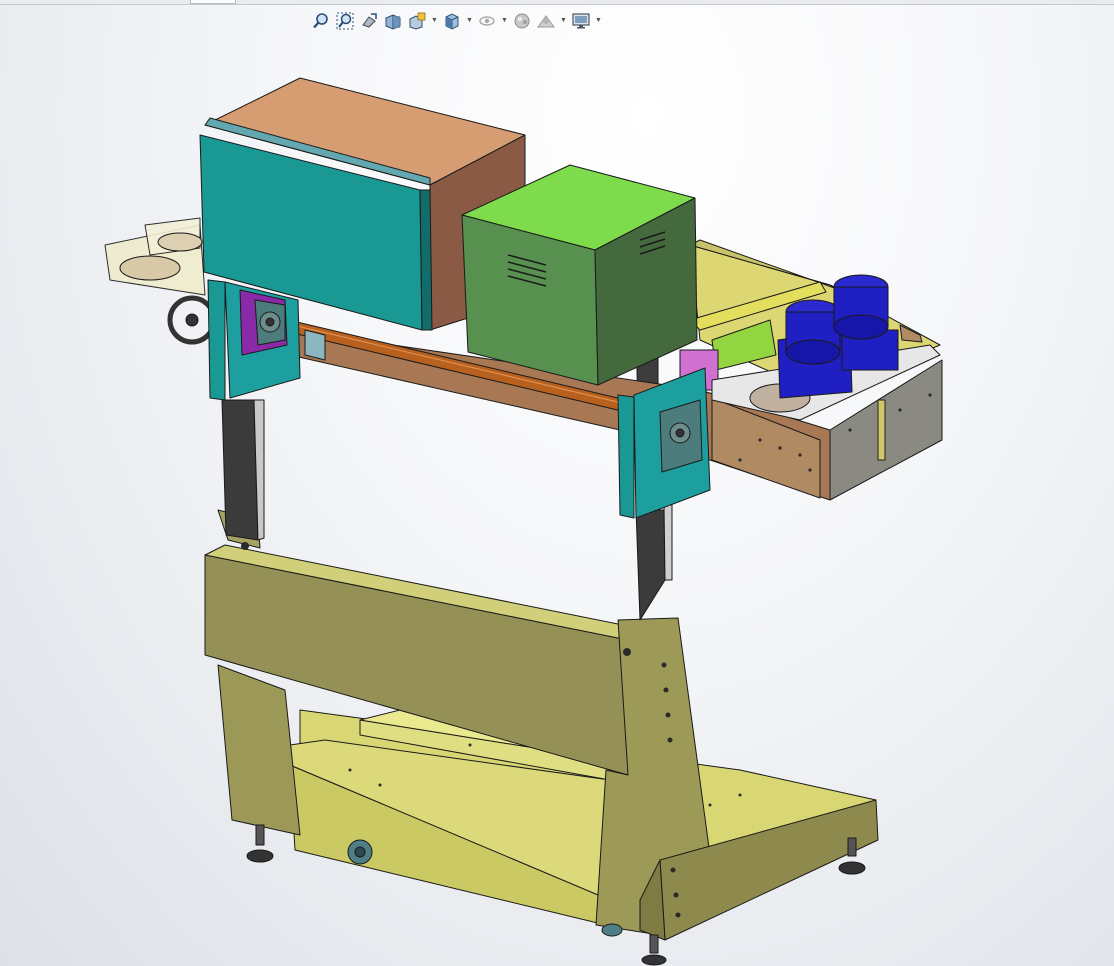  Describe the element at coordinates (160, 281) in the screenshot. I see `left-sealing-jaws` at that location.